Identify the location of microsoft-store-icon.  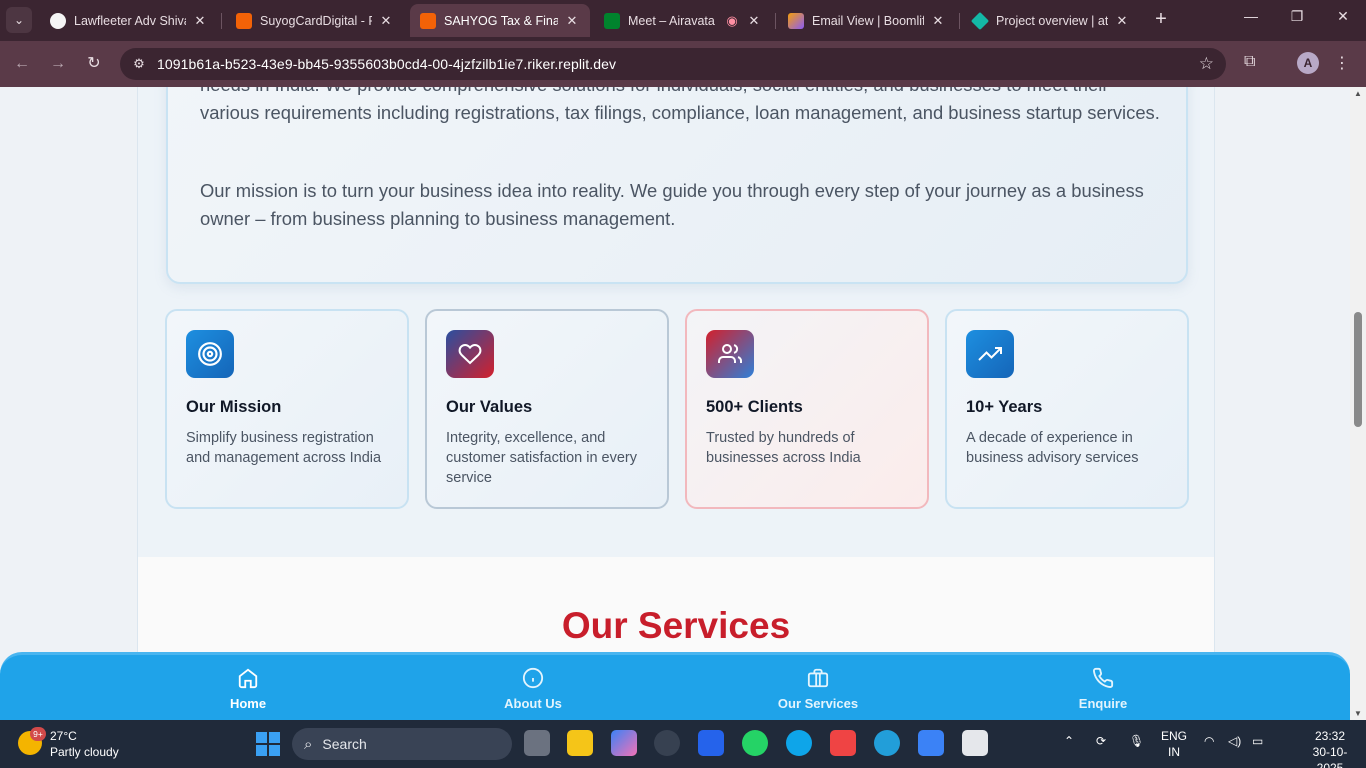
(711, 743).